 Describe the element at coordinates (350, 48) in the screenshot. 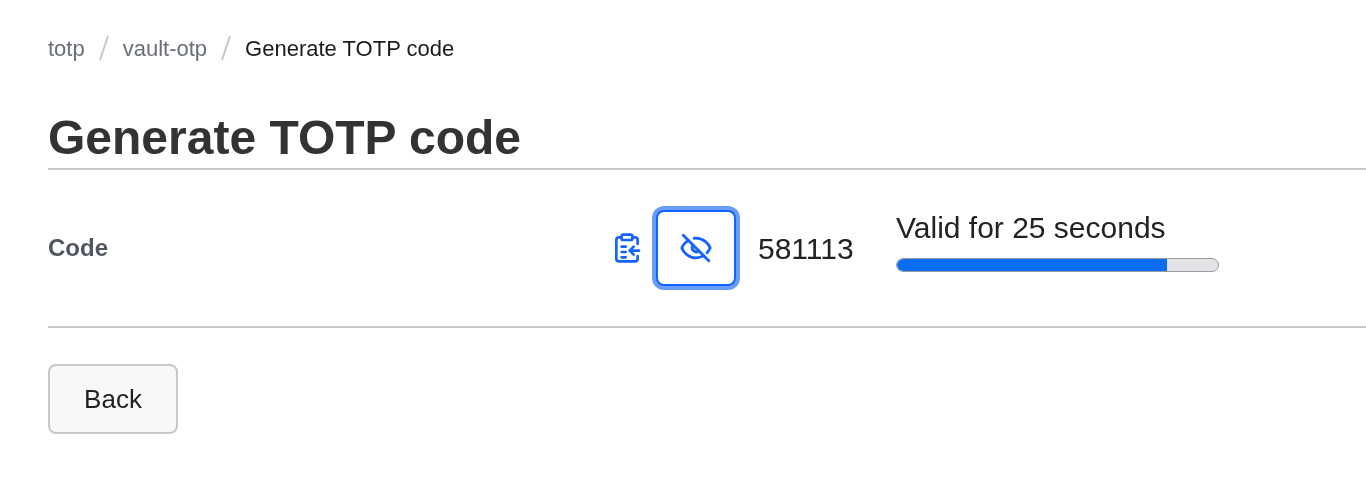

I see `breadcrumb-current: Generate TOTP code` at that location.